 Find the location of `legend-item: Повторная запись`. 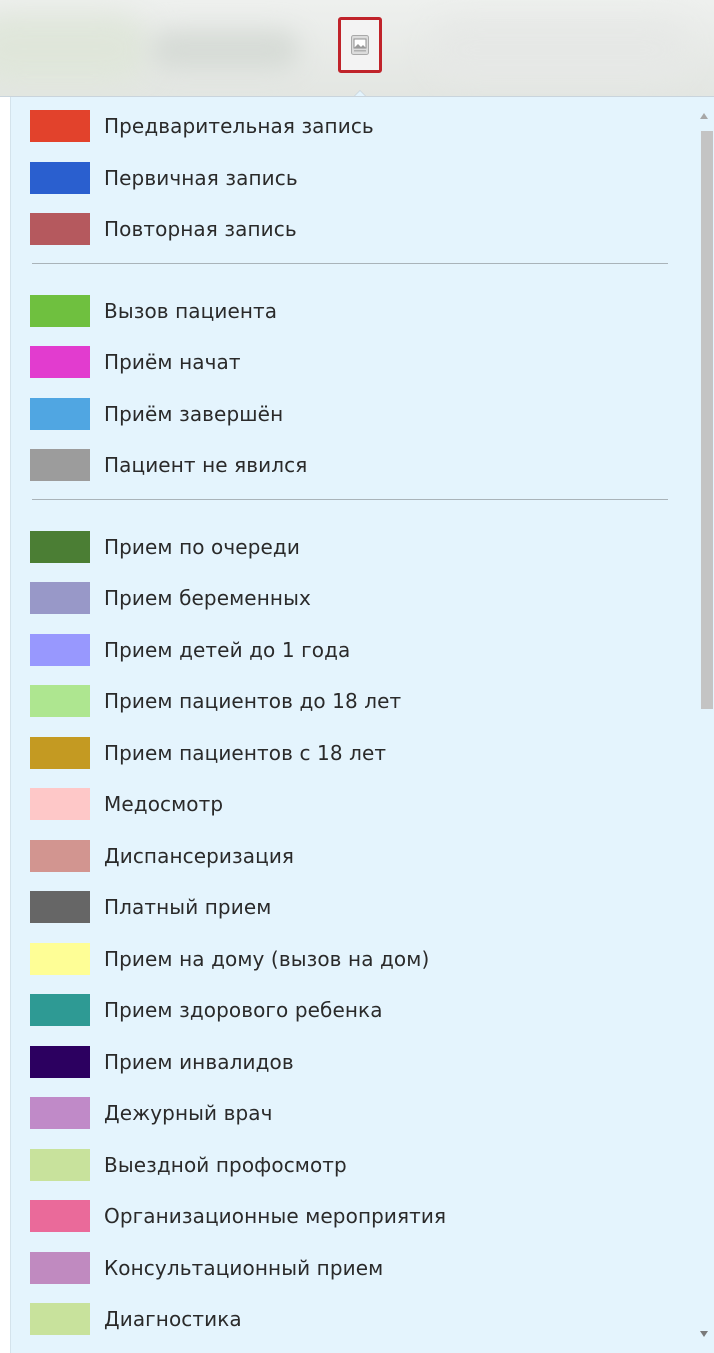

legend-item: Повторная запись is located at coordinates (350, 229).